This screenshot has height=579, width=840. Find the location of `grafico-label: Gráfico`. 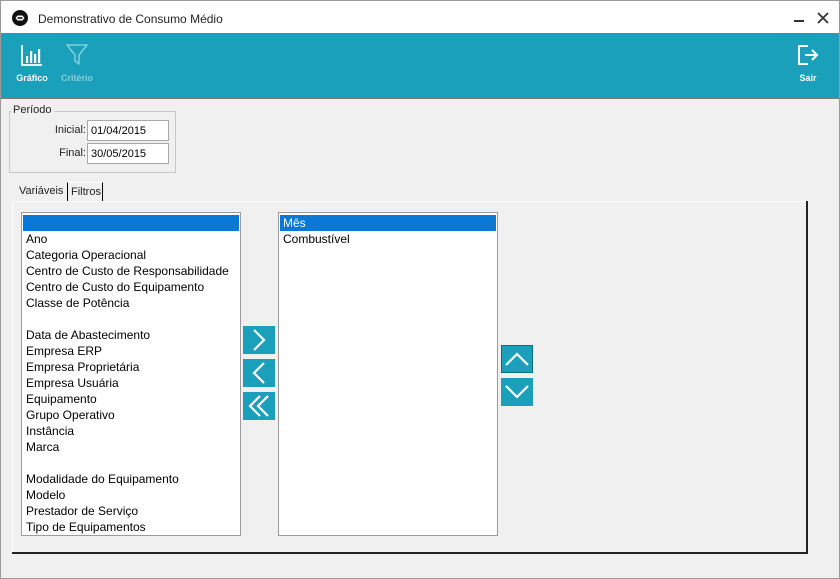

grafico-label: Gráfico is located at coordinates (32, 78).